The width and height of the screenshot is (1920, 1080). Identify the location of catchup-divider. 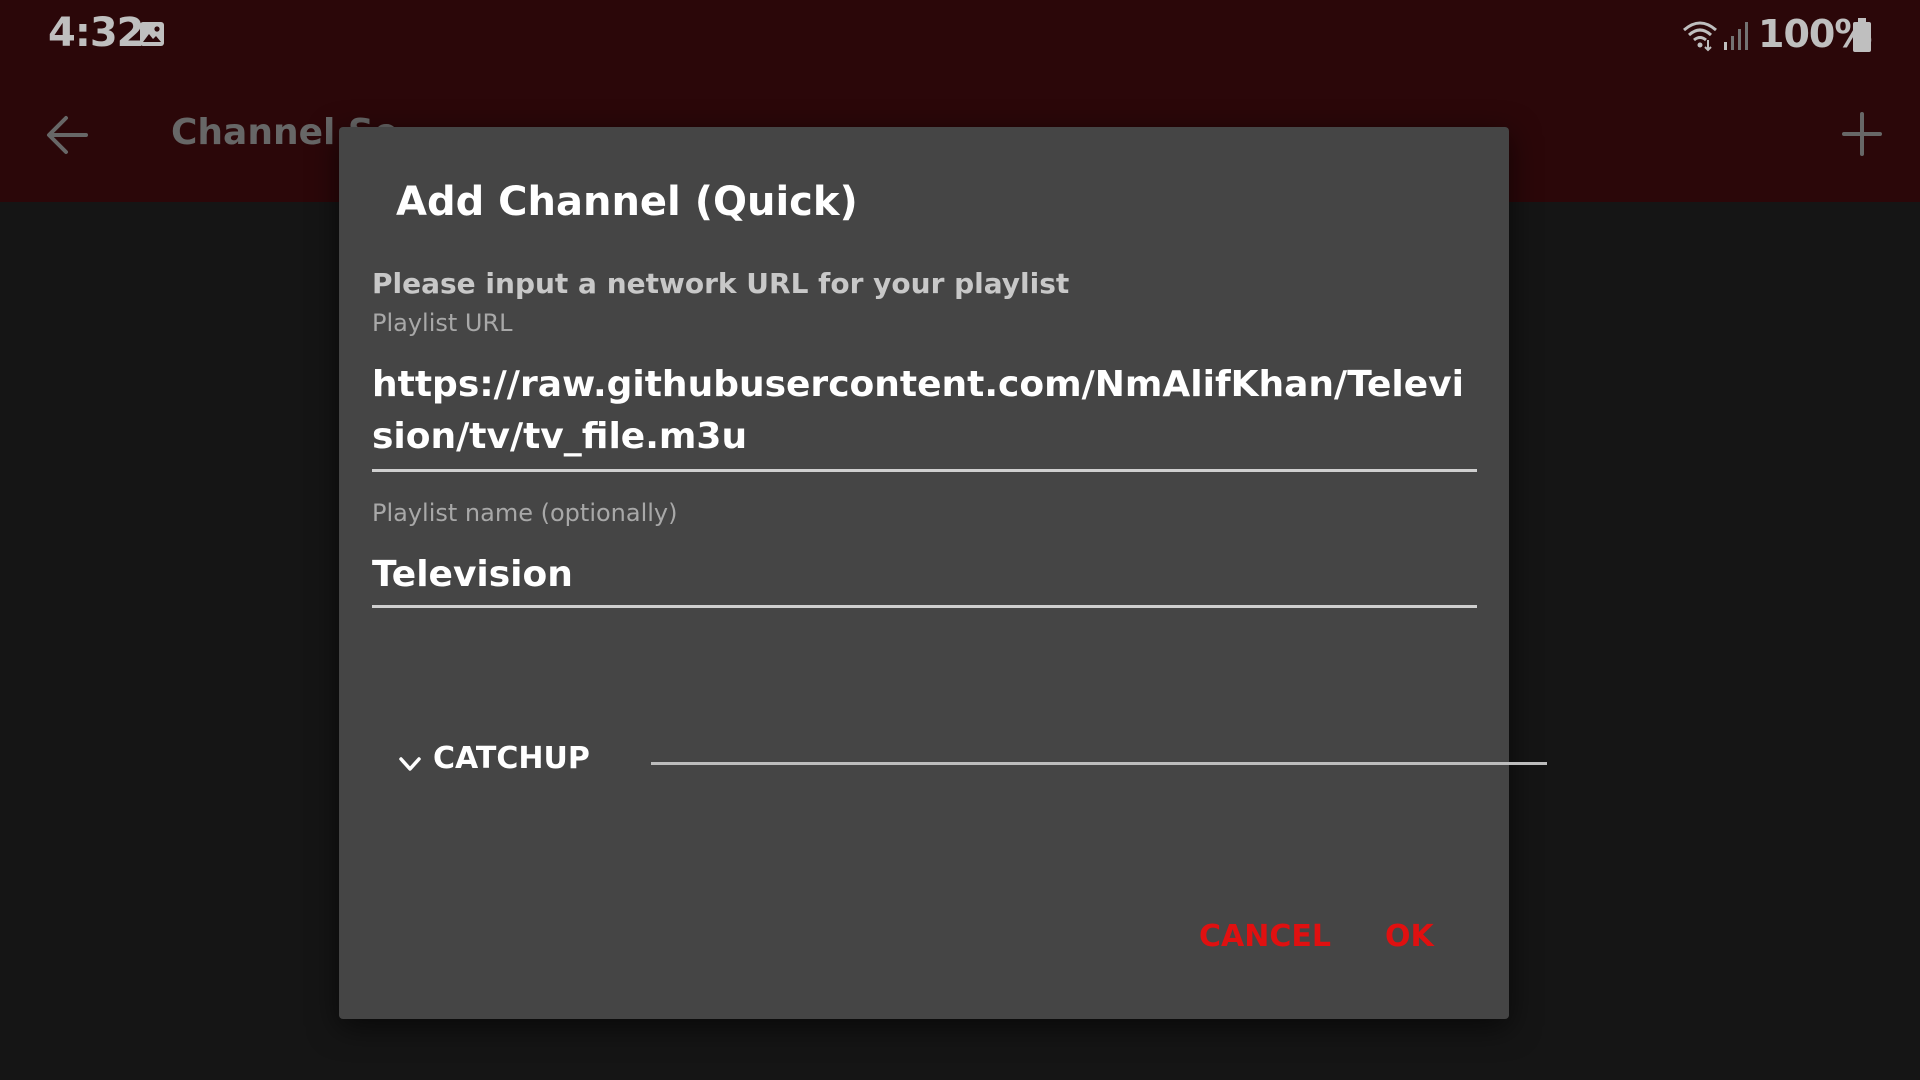
(1099, 763).